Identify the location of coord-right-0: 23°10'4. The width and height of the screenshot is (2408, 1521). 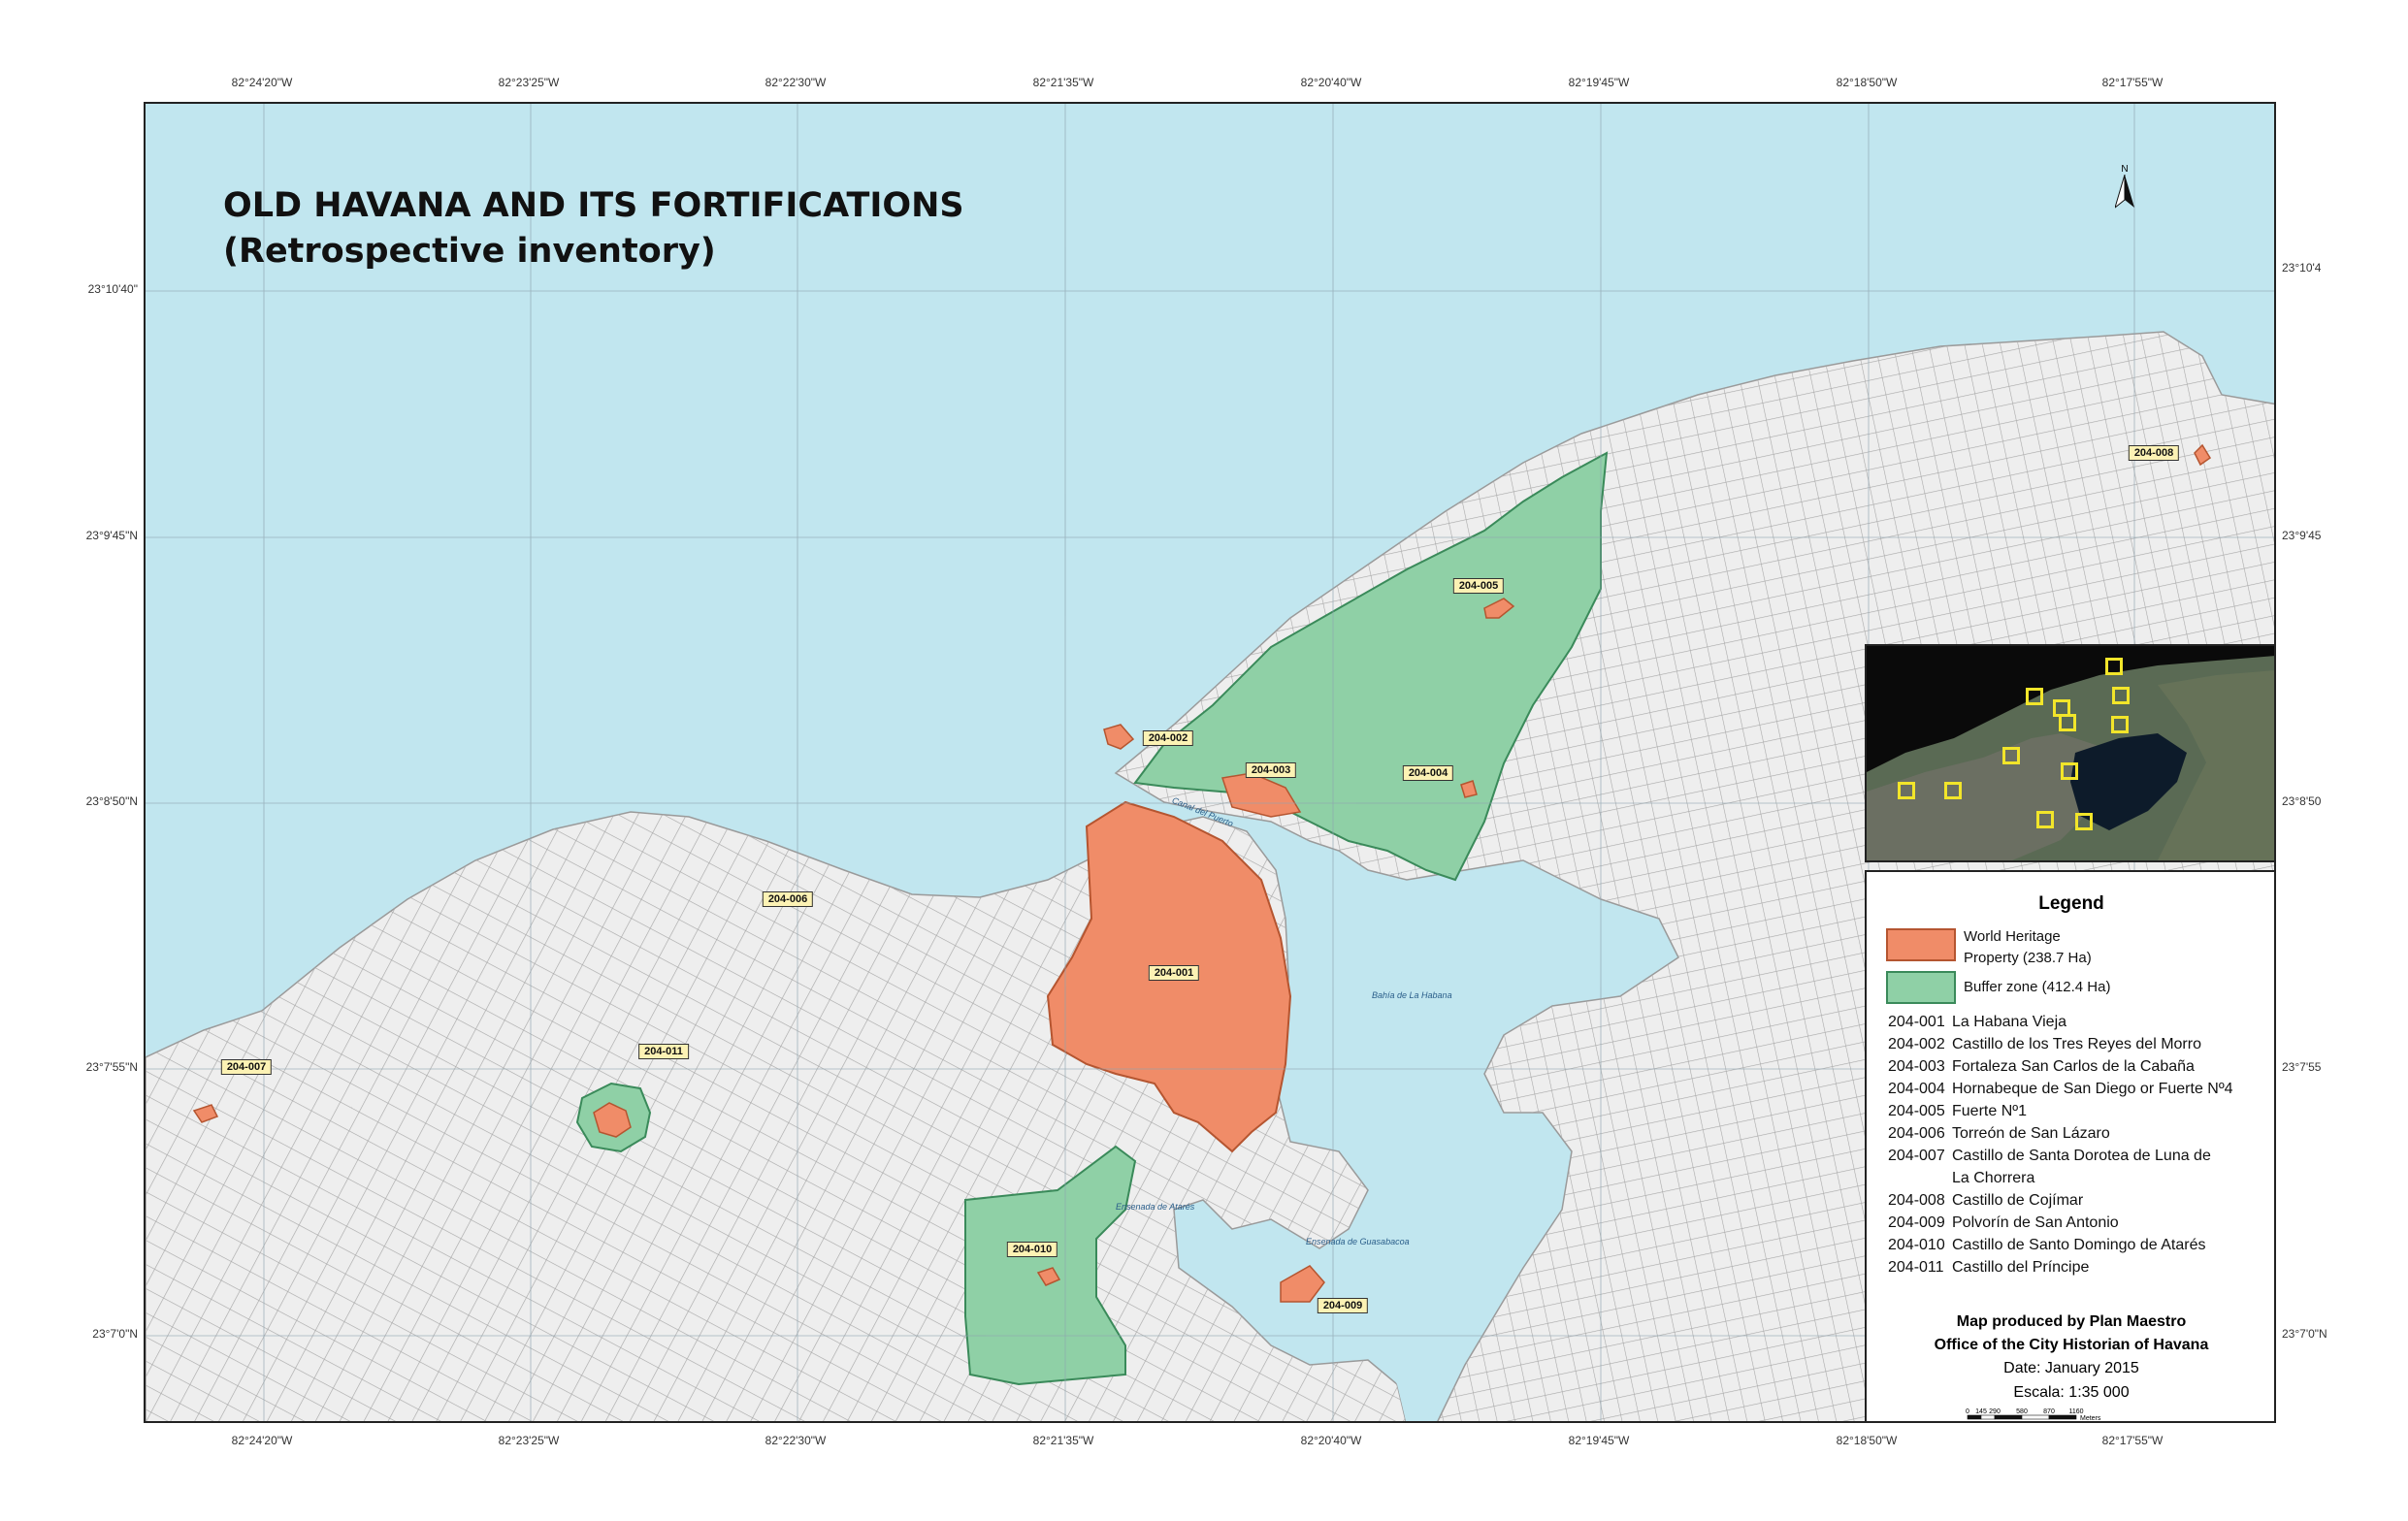
(2302, 268).